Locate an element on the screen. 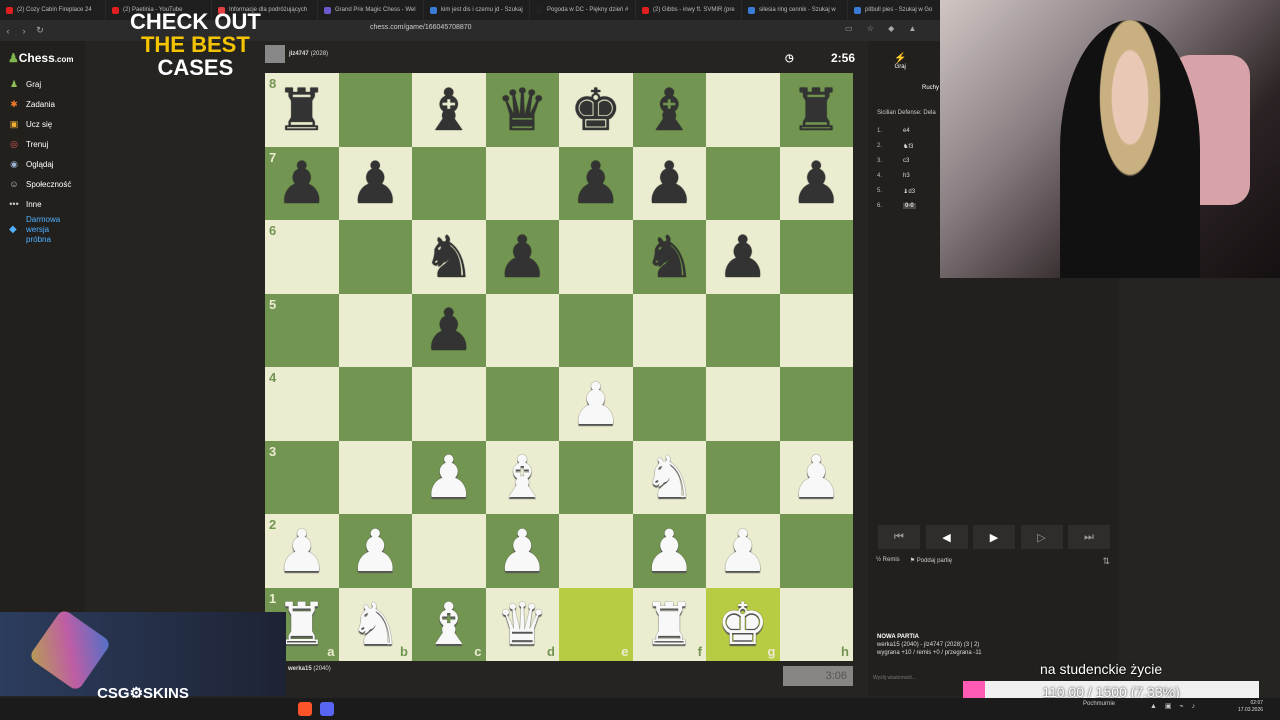 The height and width of the screenshot is (720, 1280). square-c6: ♞ is located at coordinates (449, 257).